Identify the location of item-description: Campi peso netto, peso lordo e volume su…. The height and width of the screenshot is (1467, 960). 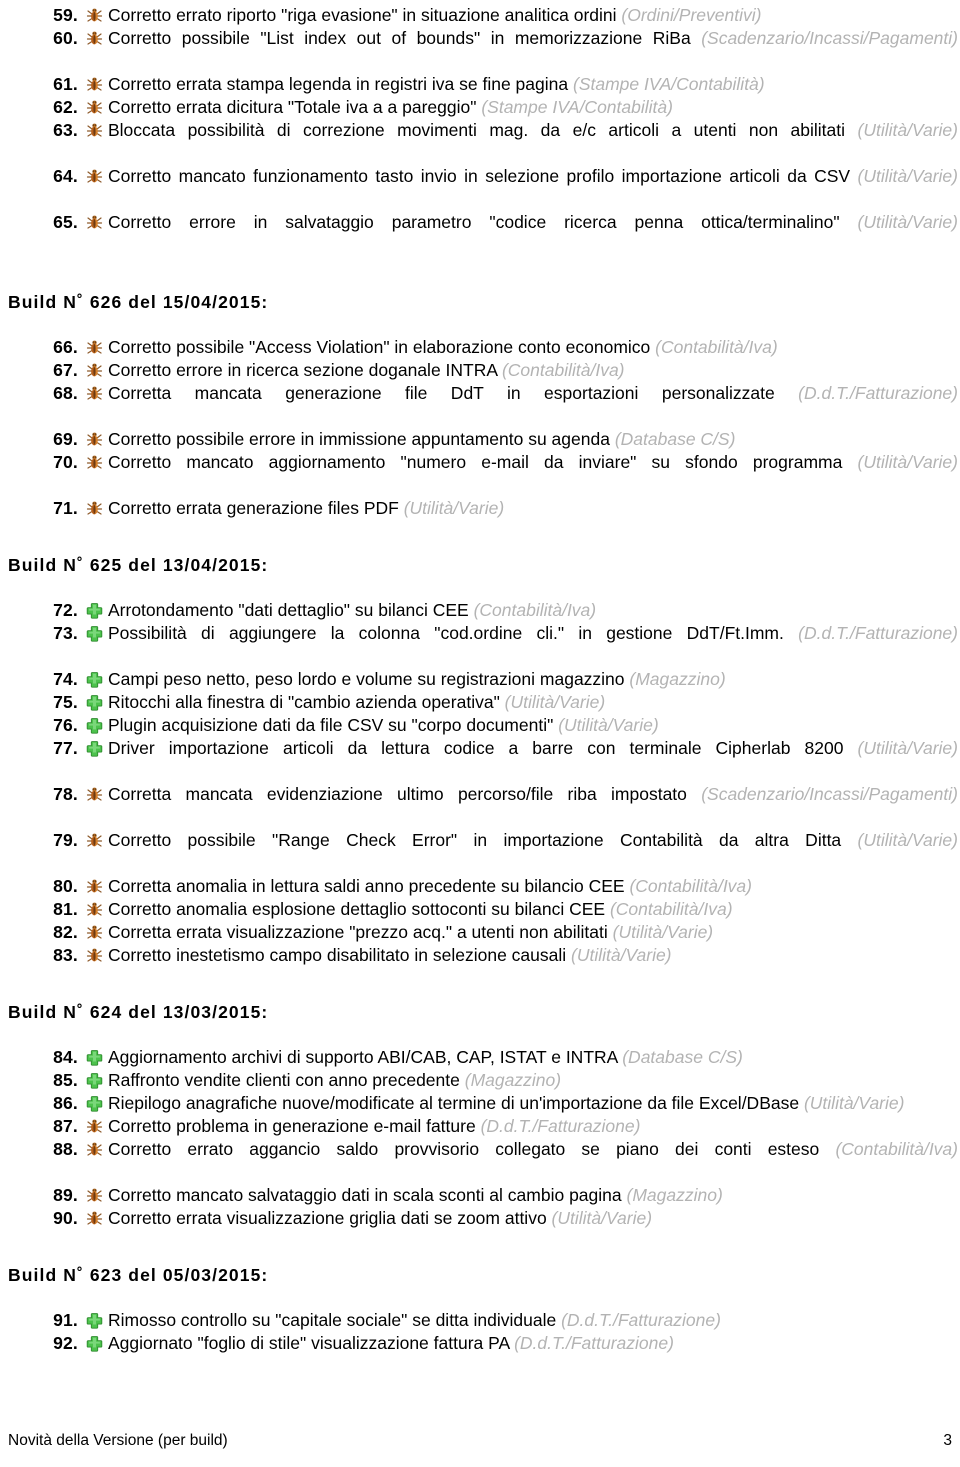
(366, 679).